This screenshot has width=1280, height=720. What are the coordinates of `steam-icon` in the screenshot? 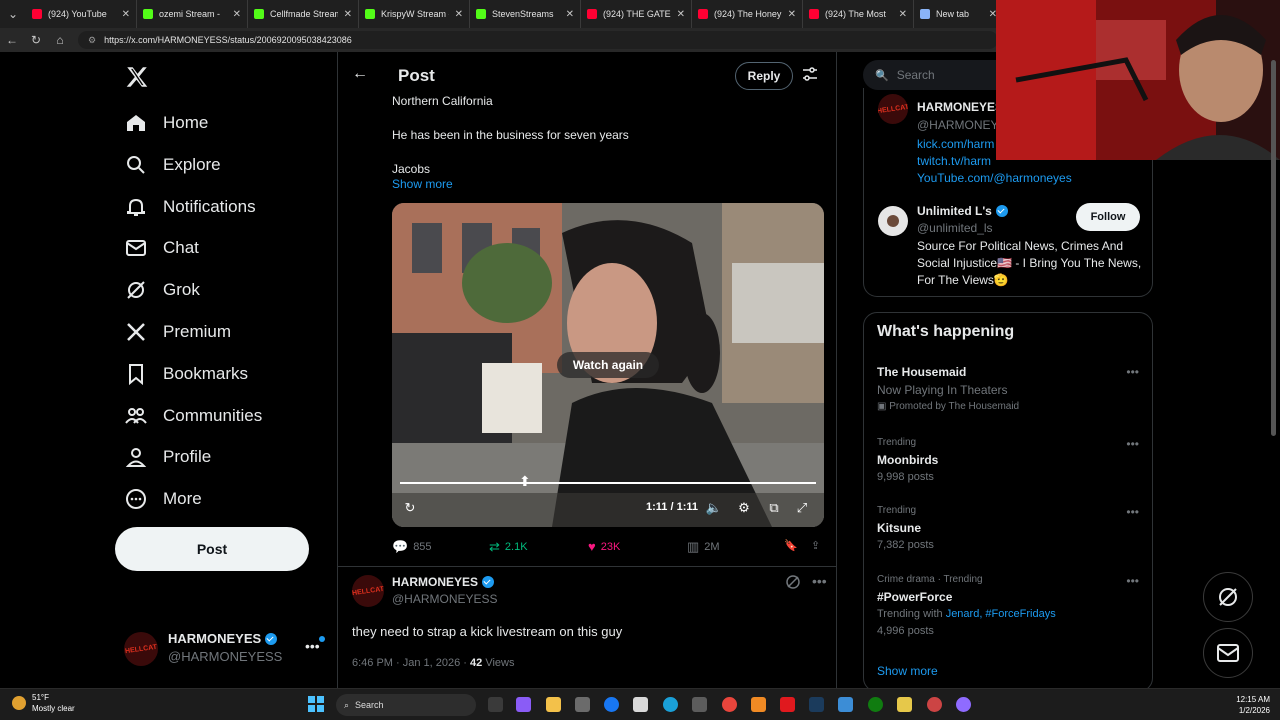 It's located at (816, 704).